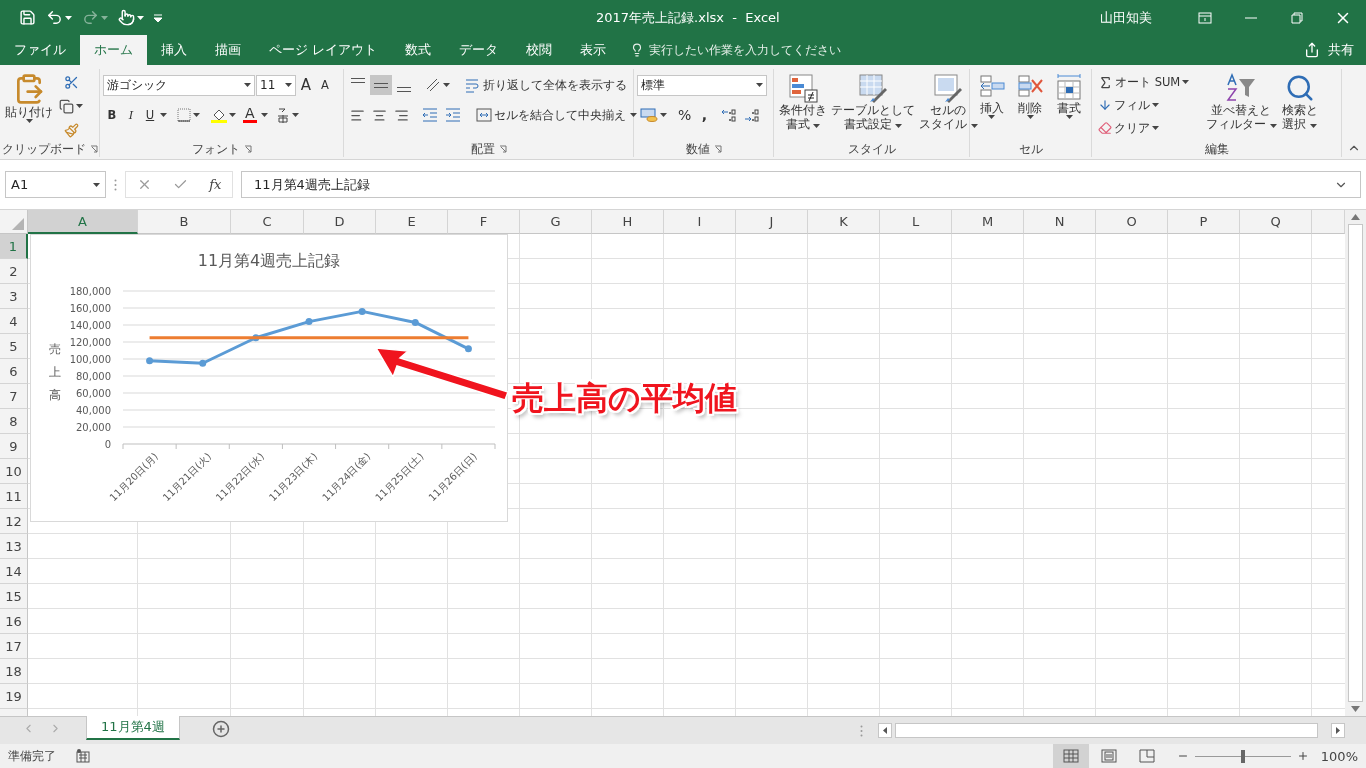  I want to click on zoom-level: 100%, so click(1339, 756).